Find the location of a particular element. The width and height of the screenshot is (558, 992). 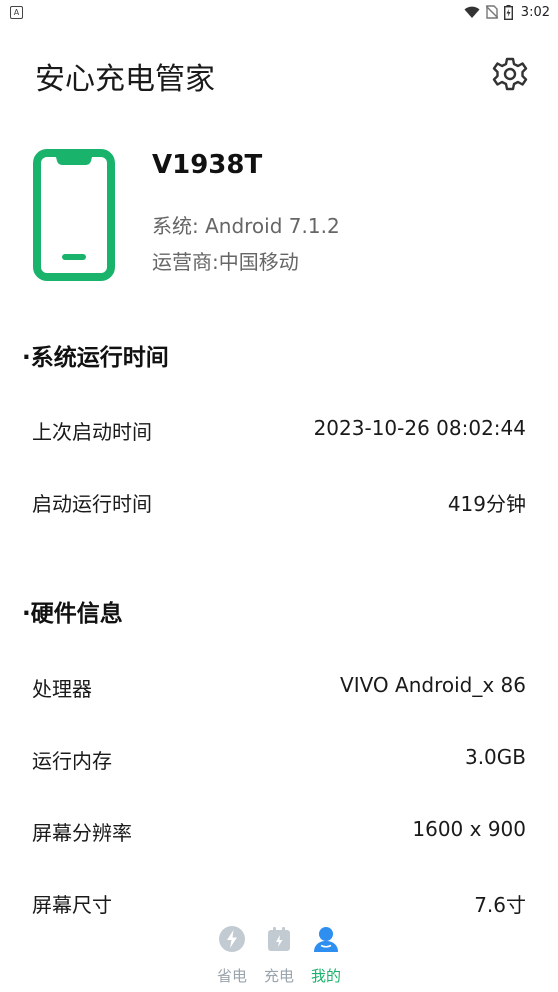

page-title: 安心充电管家 is located at coordinates (125, 79).